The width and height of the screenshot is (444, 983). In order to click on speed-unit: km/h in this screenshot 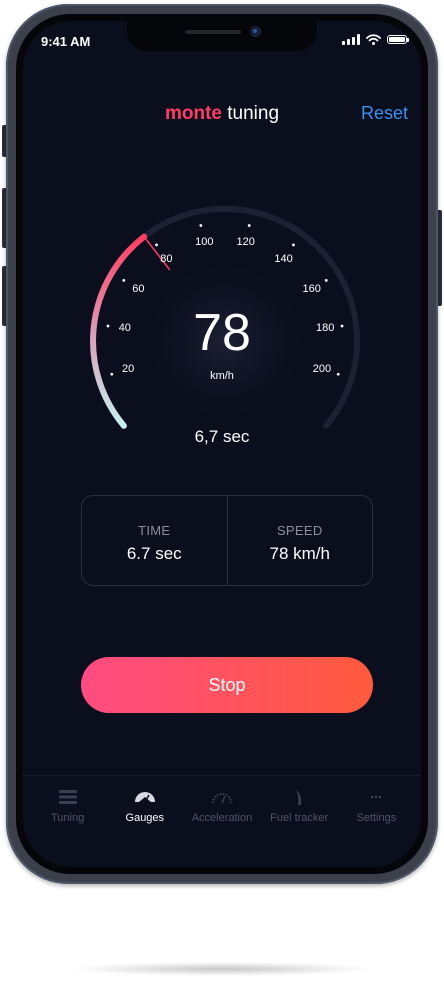, I will do `click(222, 376)`.